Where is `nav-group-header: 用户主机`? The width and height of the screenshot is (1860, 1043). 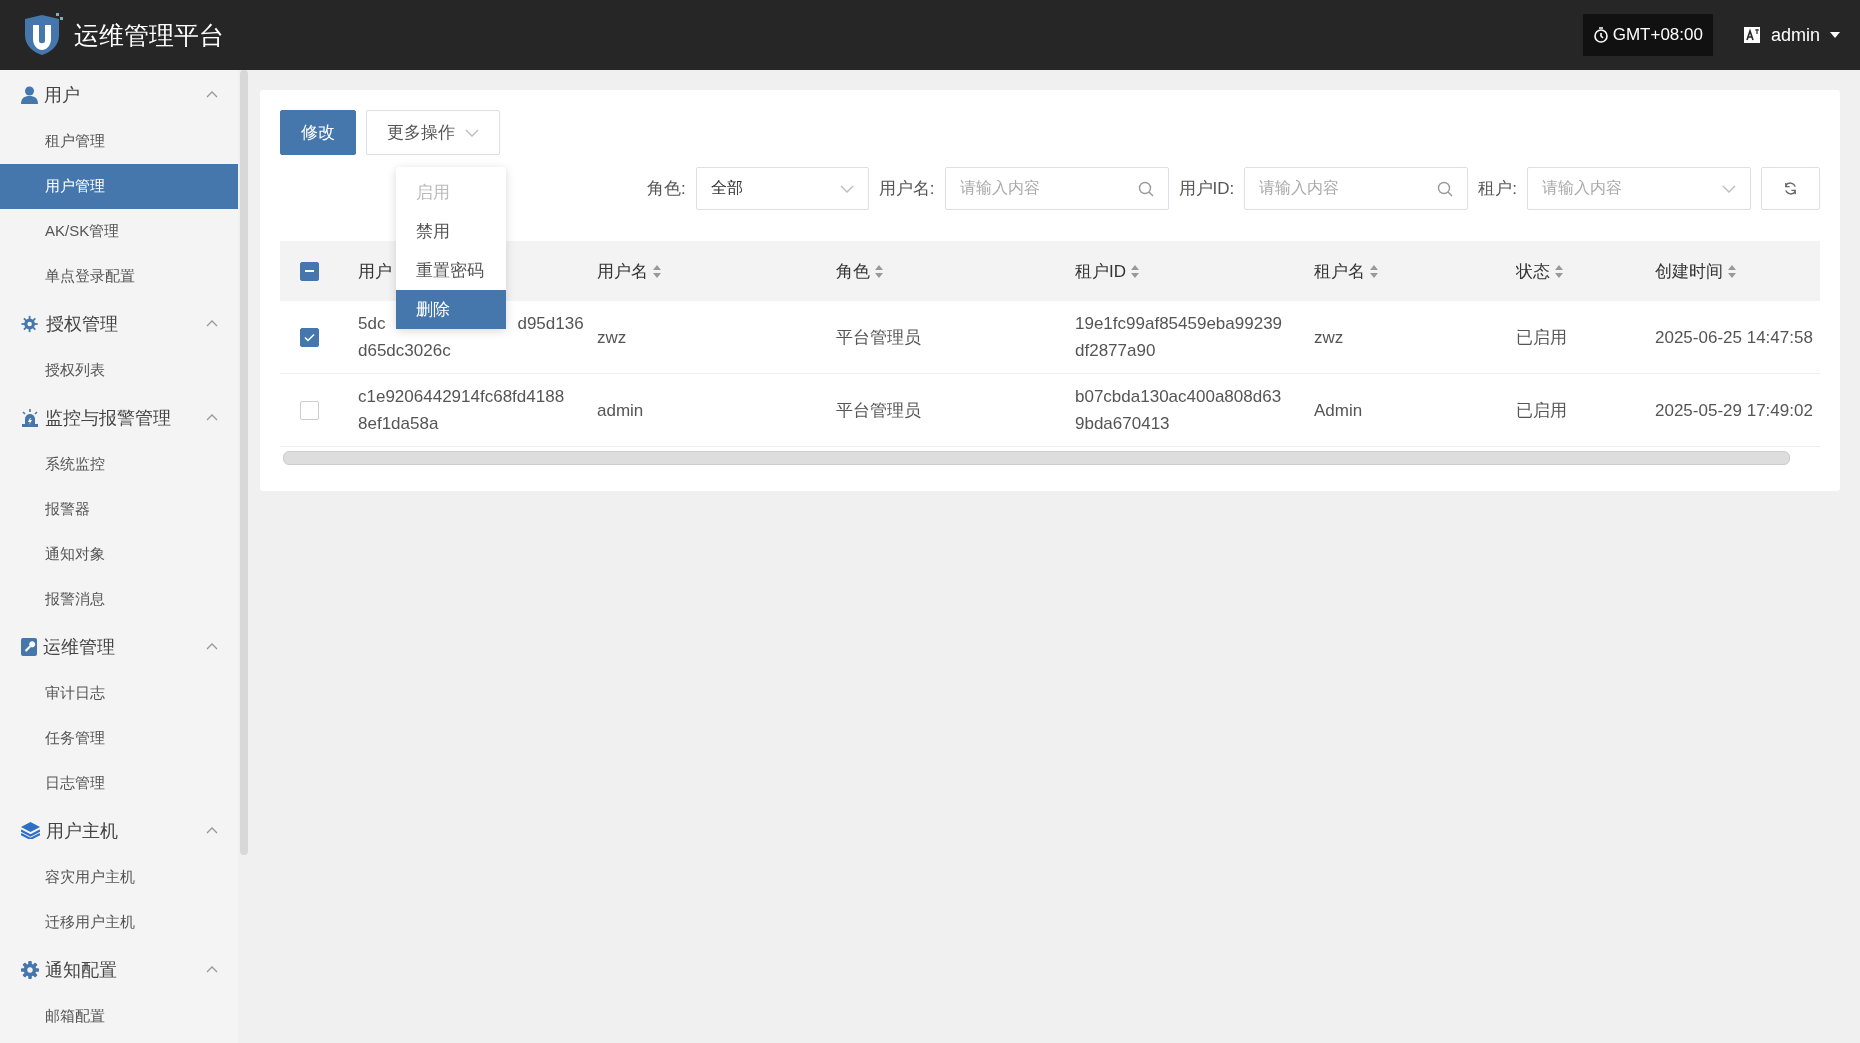
nav-group-header: 用户主机 is located at coordinates (119, 830).